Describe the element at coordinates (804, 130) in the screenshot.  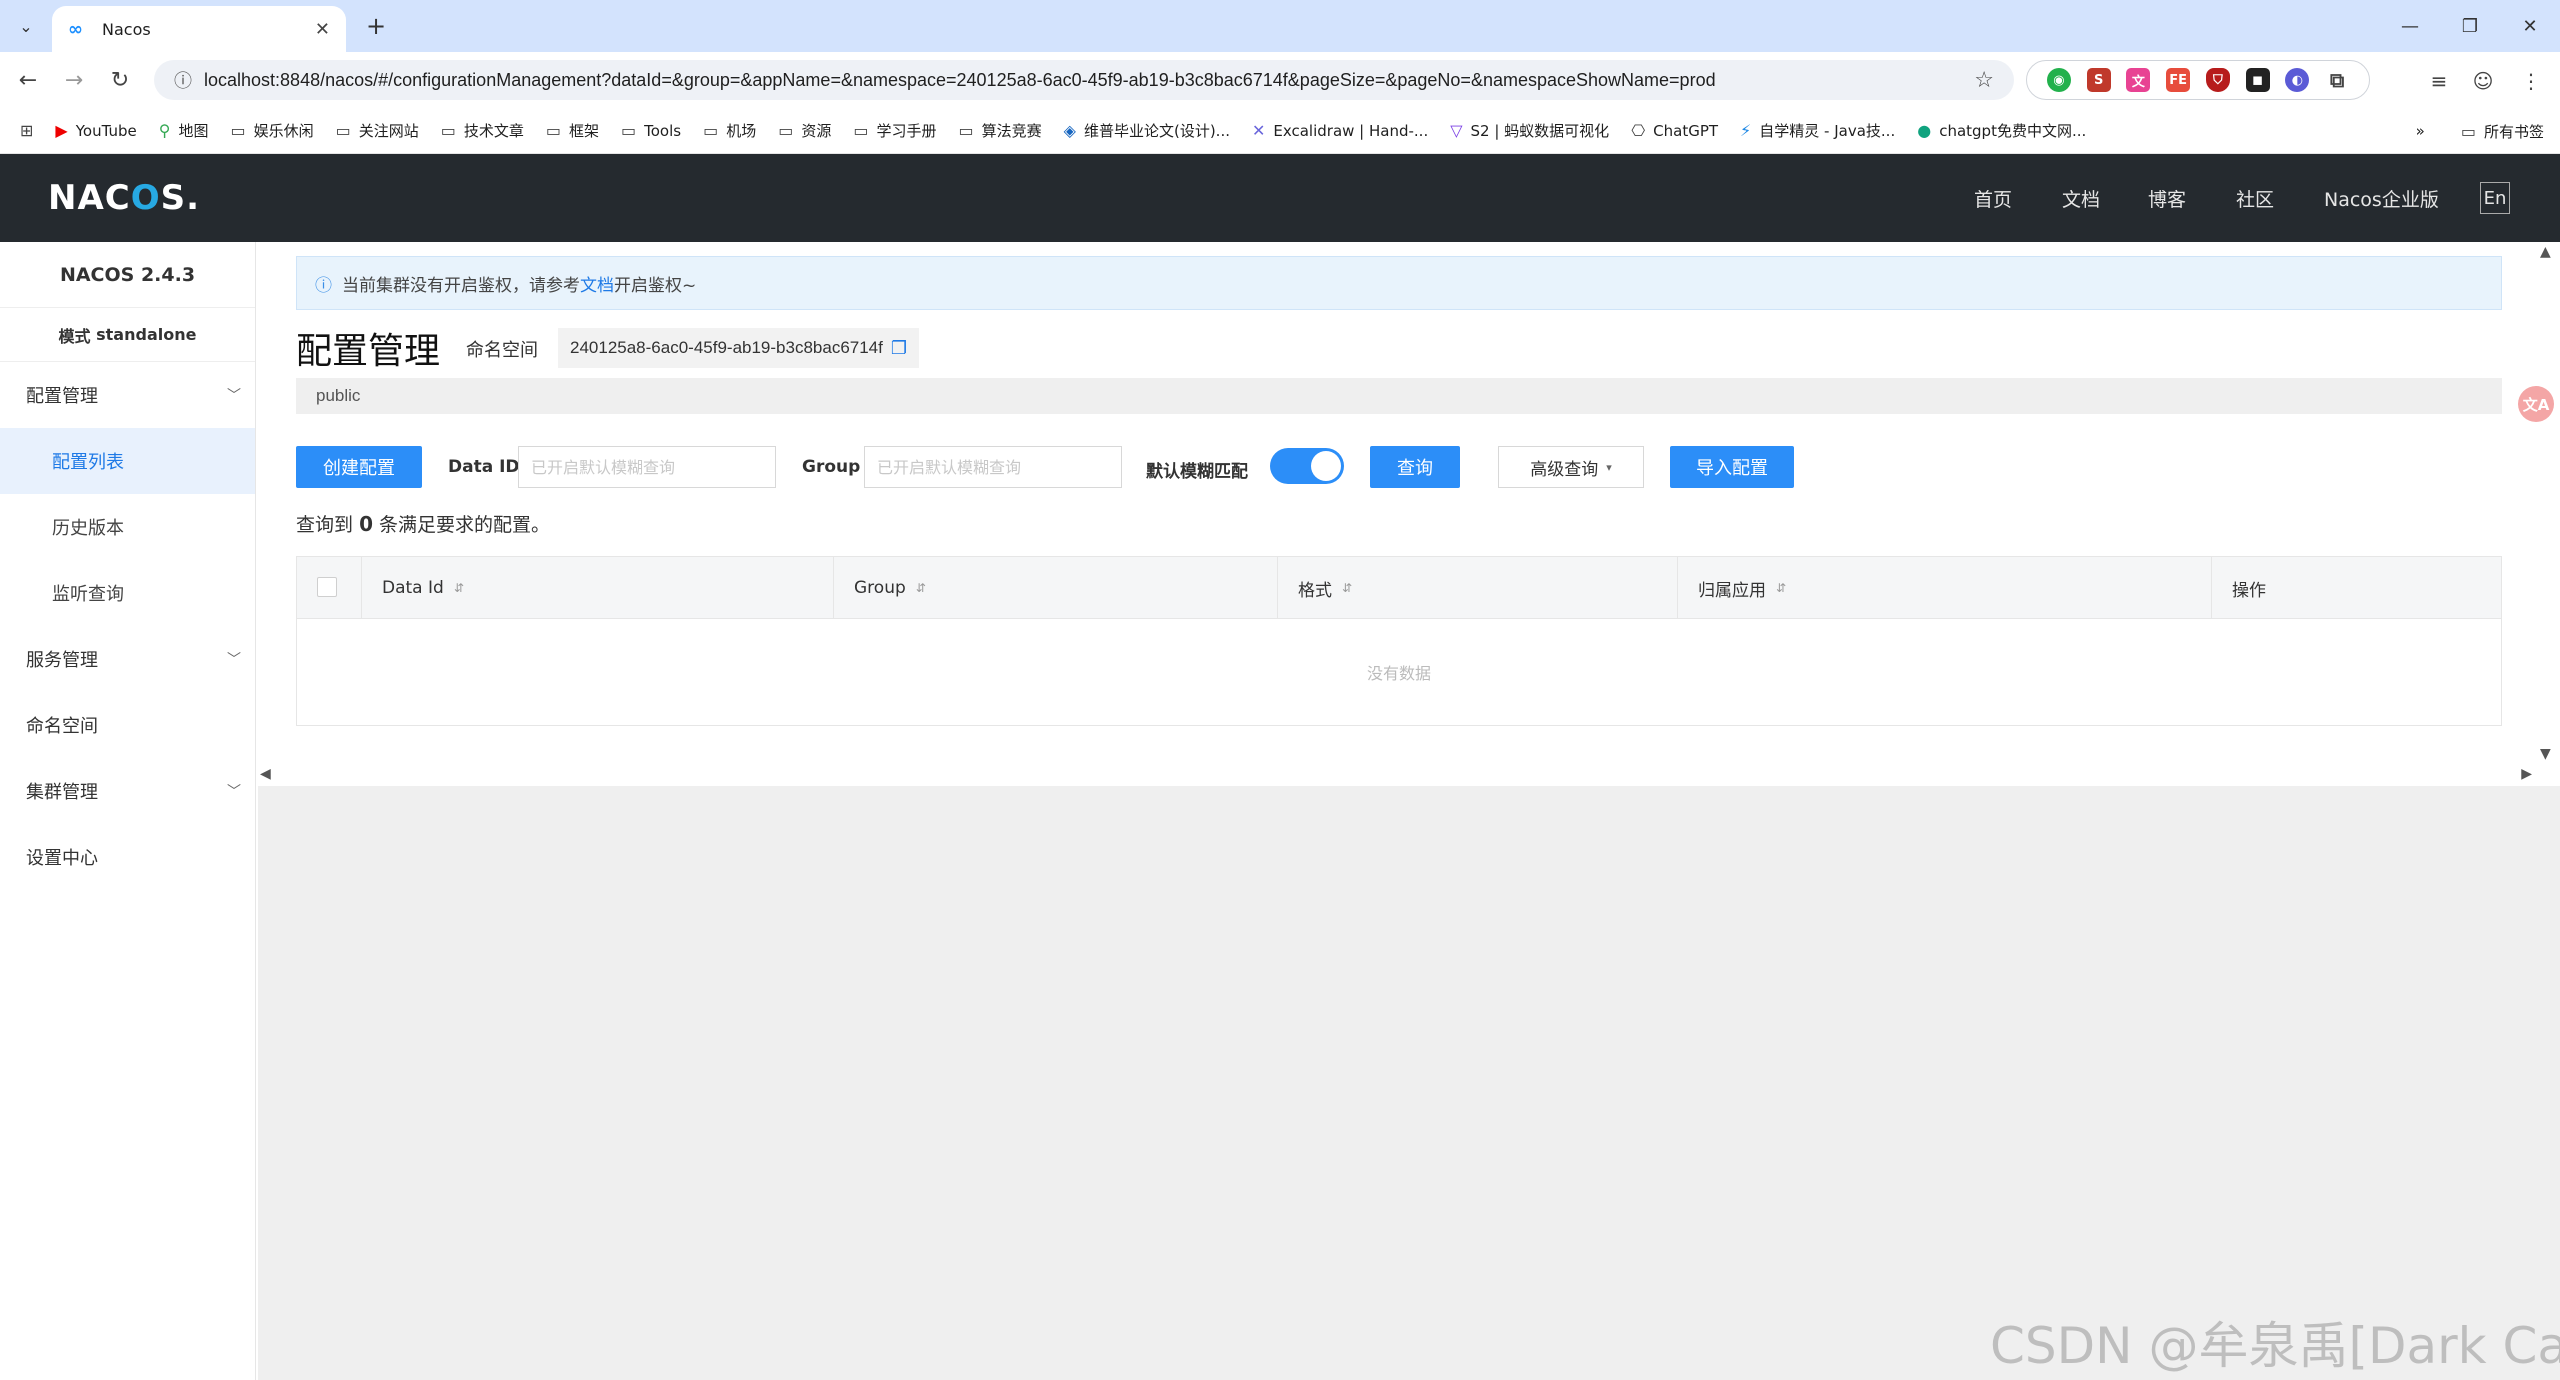
I see `bookmark-folder: ▭ 资源` at that location.